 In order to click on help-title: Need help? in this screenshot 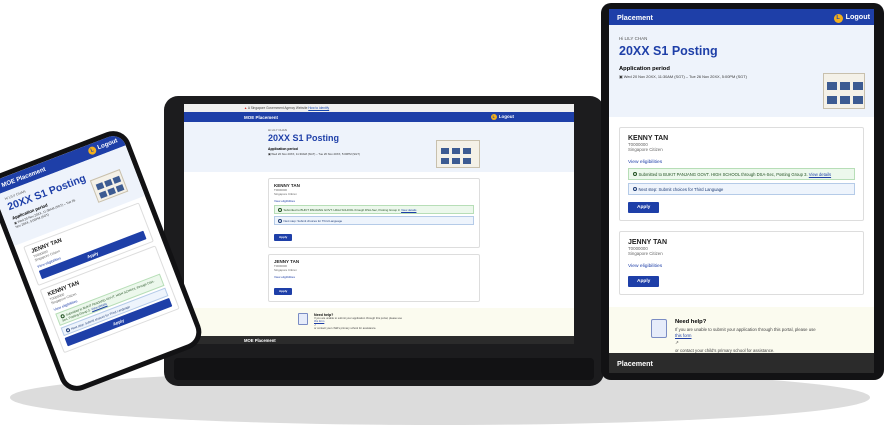, I will do `click(691, 322)`.